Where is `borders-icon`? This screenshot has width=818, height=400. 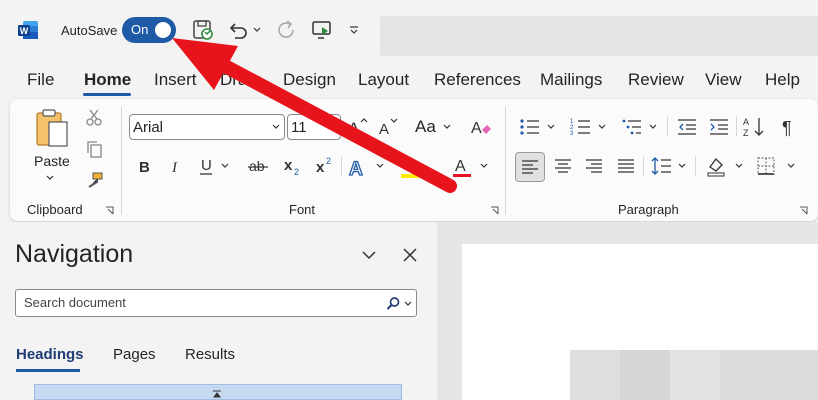
borders-icon is located at coordinates (766, 166).